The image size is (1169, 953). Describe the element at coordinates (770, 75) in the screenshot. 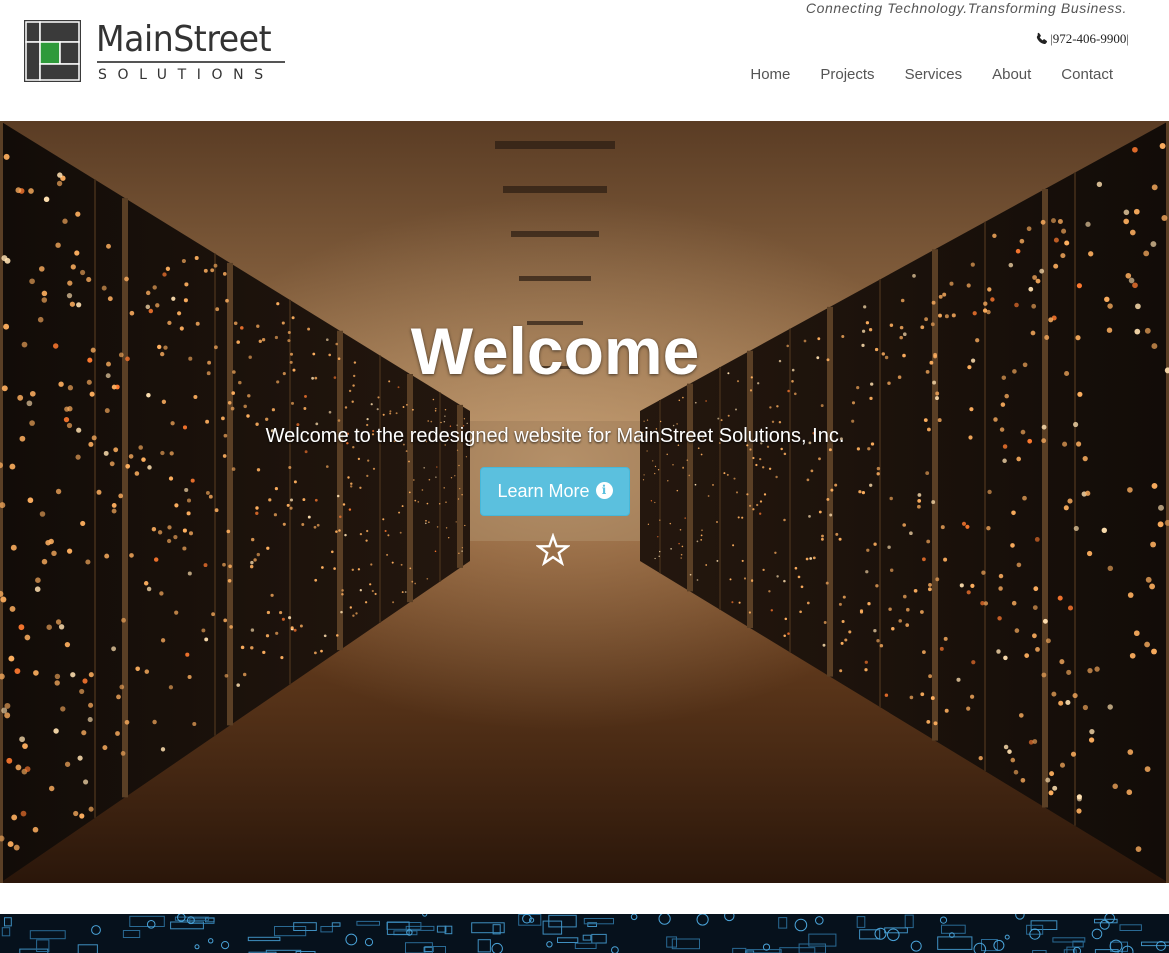

I see `nav-home: Home` at that location.